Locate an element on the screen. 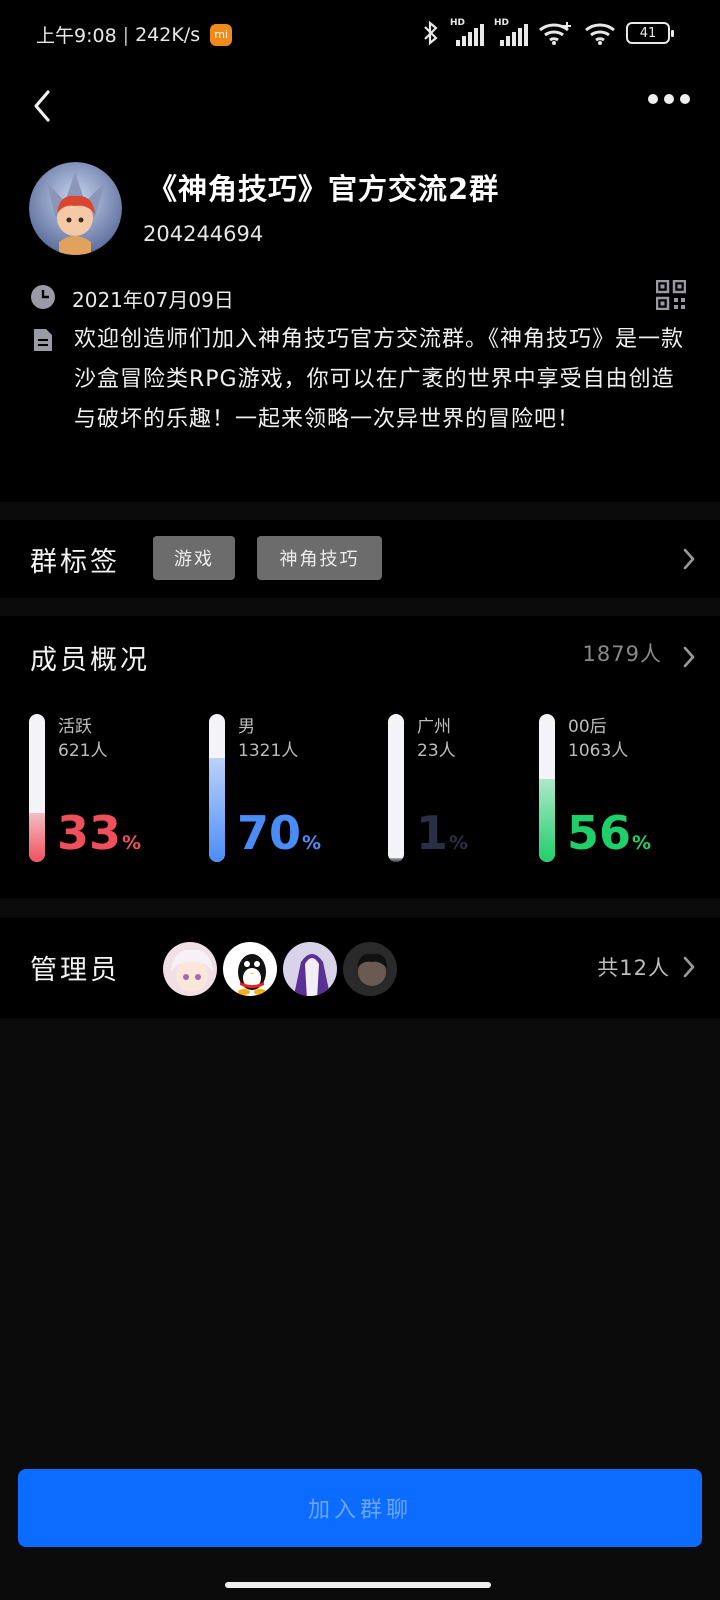 This screenshot has width=720, height=1600. document-icon is located at coordinates (43, 340).